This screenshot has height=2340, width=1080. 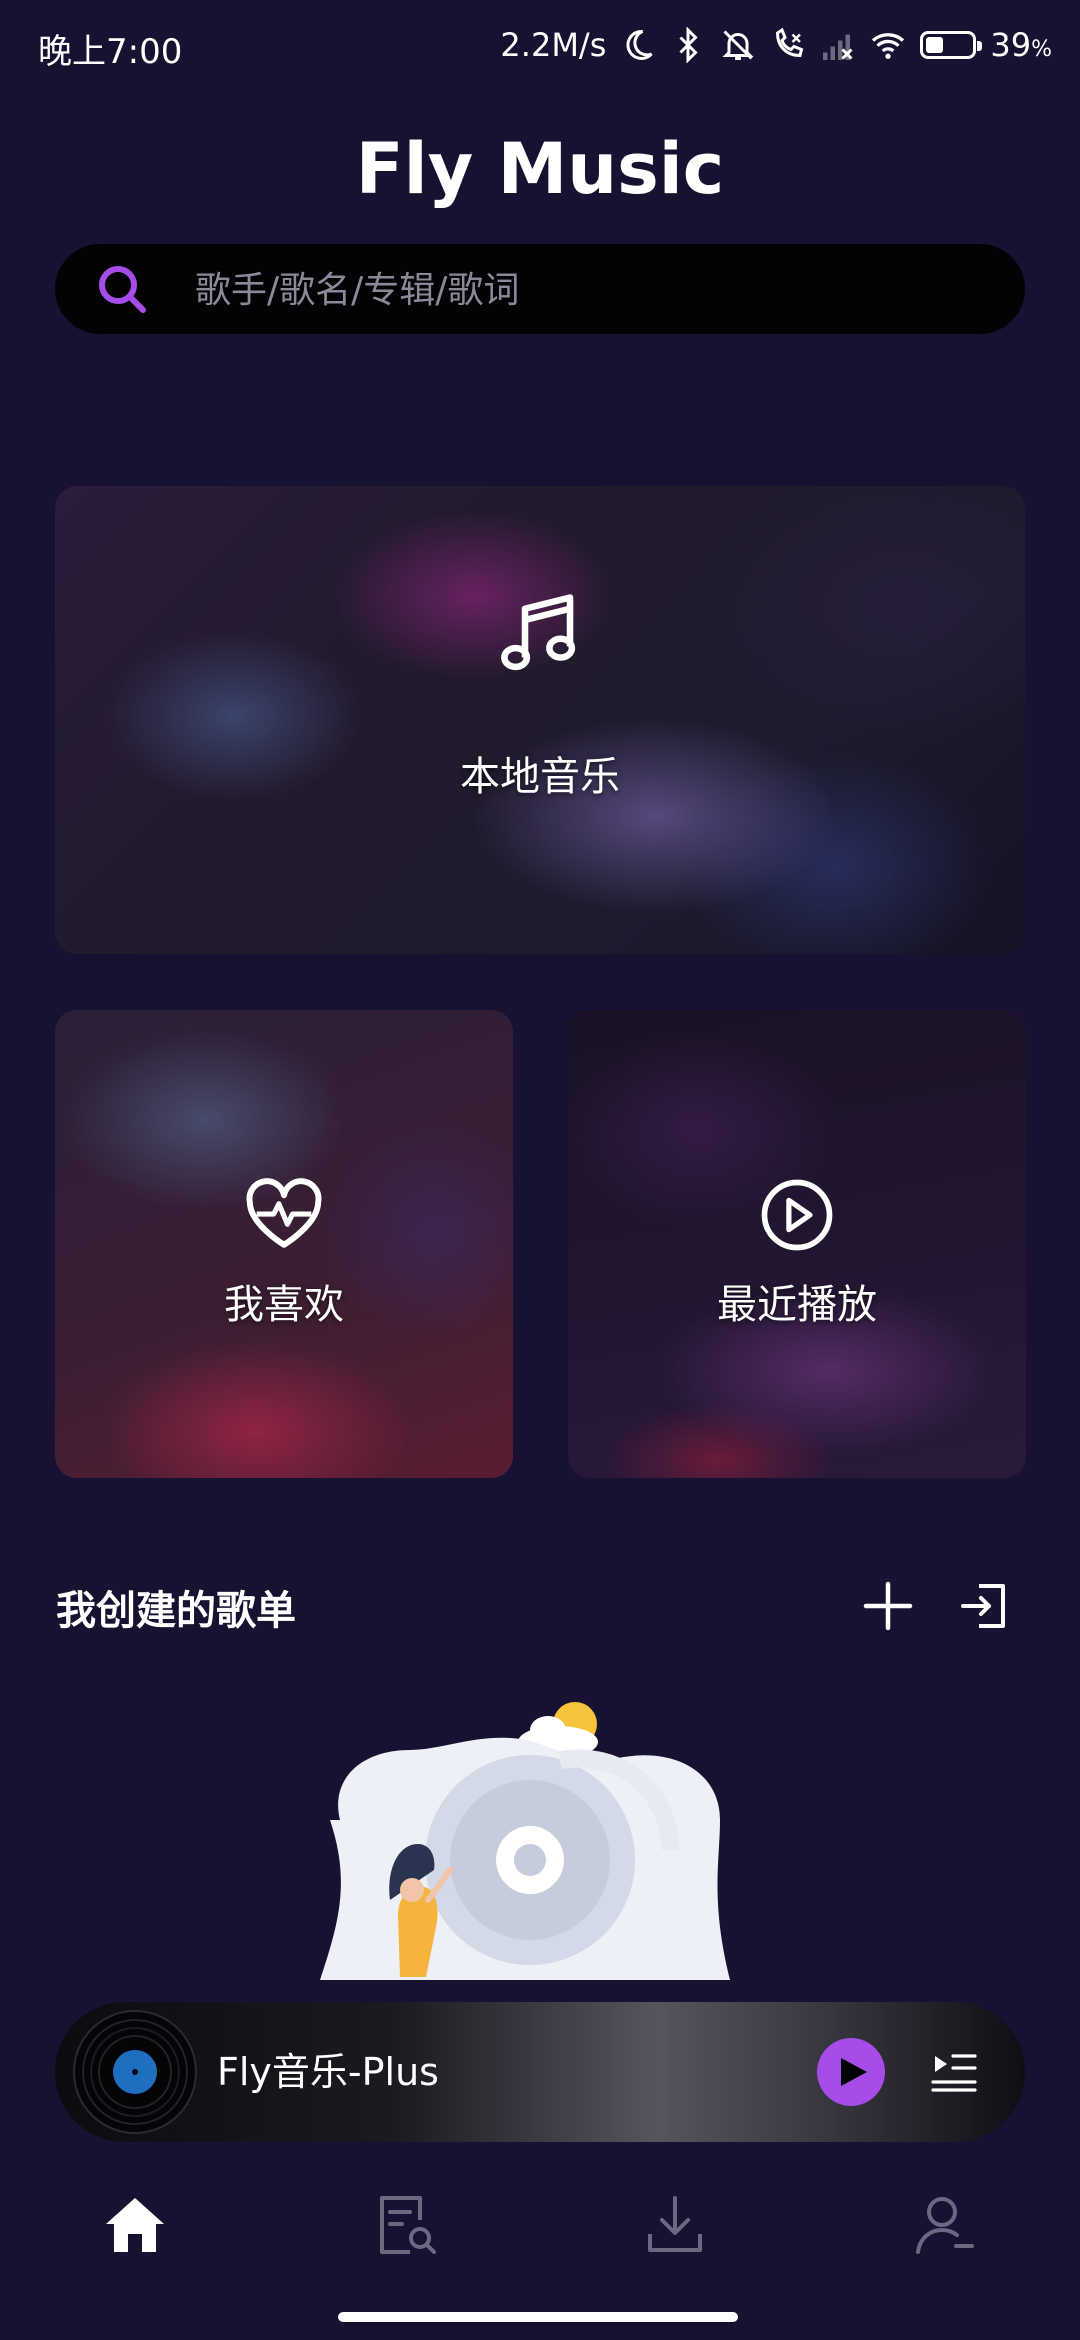 I want to click on empty-playlist-illustration, so click(x=525, y=1841).